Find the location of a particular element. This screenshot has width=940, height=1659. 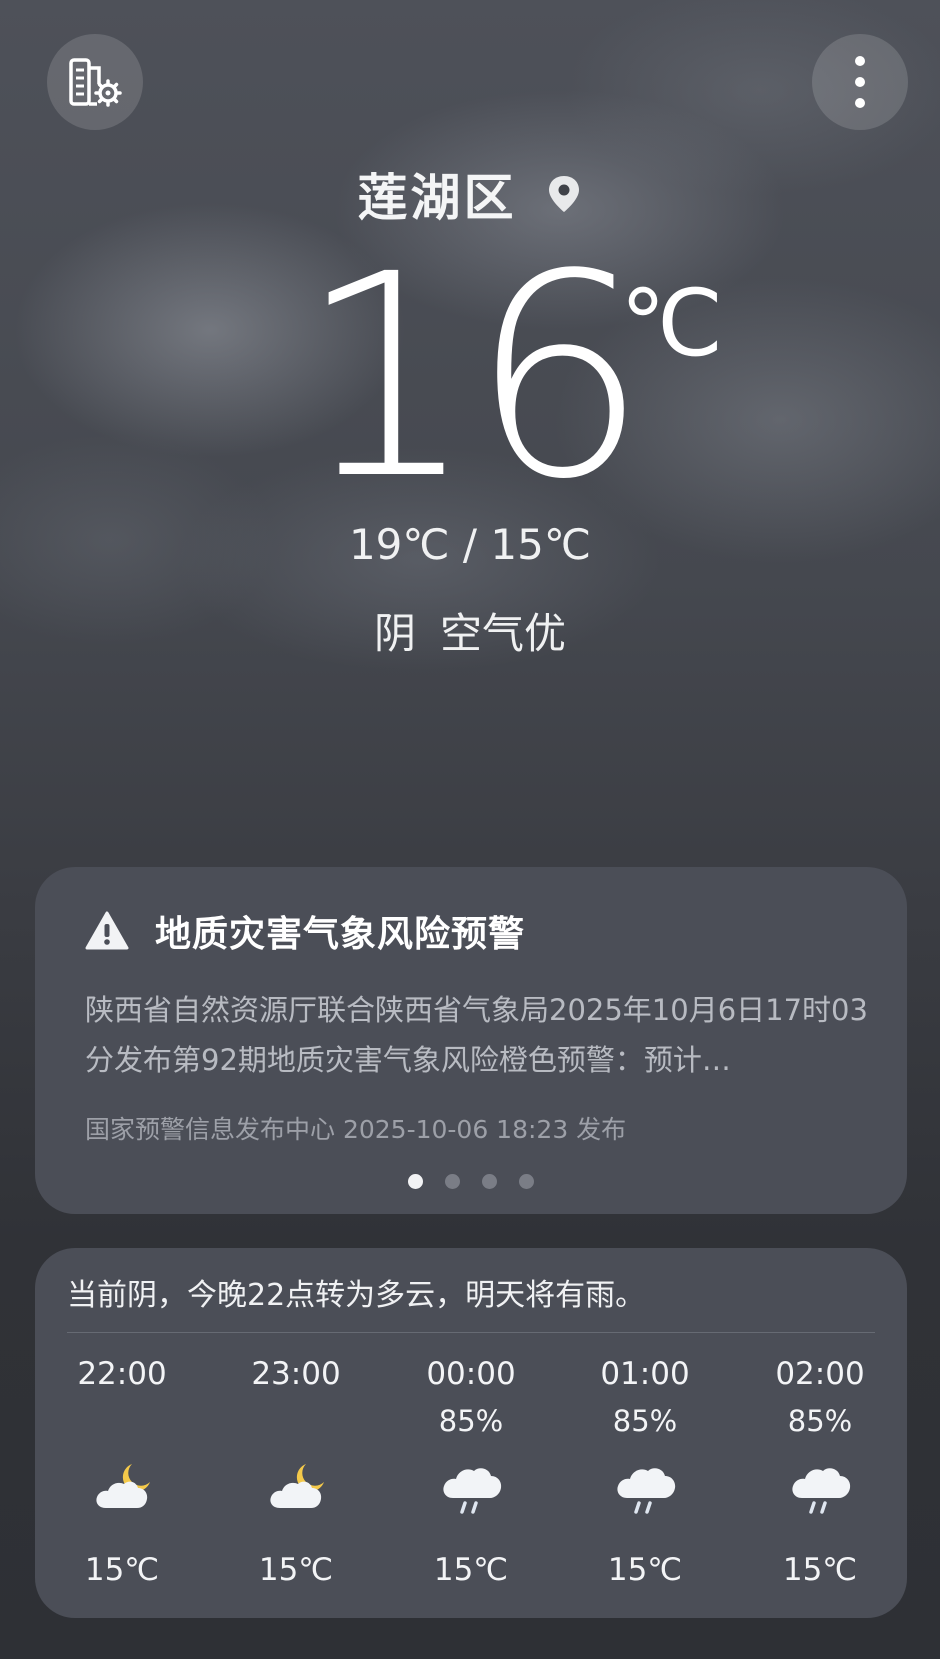

warning-title-row: 地质灾害气象风险预警 is located at coordinates (305, 931).